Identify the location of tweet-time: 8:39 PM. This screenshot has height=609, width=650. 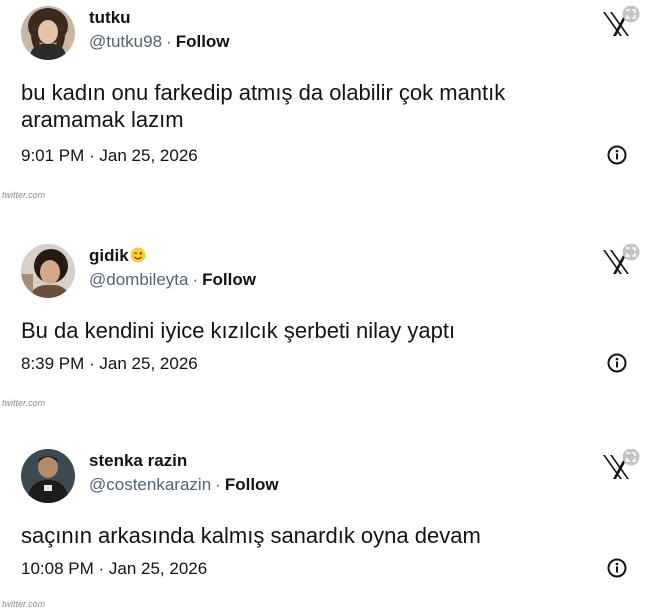
(53, 363).